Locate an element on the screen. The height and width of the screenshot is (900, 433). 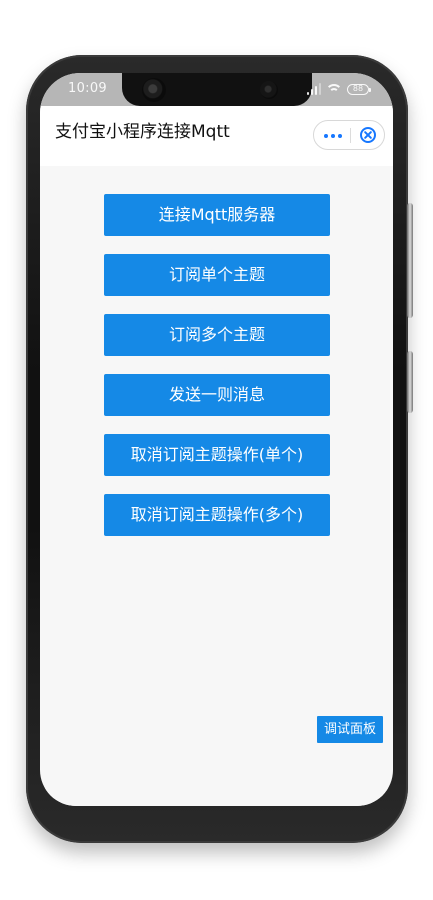
mini-program-capsule is located at coordinates (349, 135).